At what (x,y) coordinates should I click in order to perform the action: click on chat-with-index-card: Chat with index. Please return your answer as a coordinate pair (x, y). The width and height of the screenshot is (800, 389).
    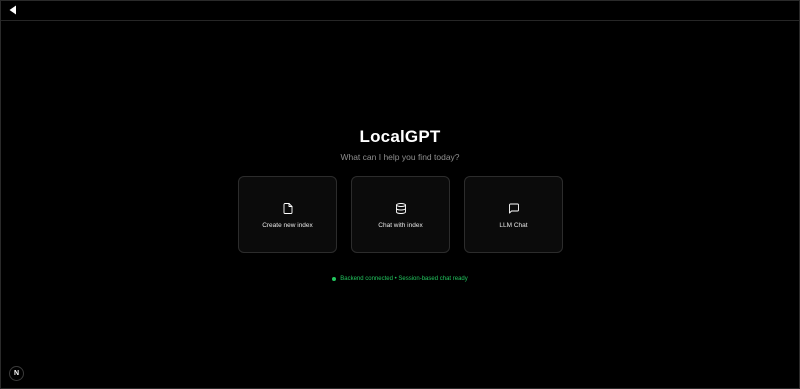
    Looking at the image, I should click on (400, 214).